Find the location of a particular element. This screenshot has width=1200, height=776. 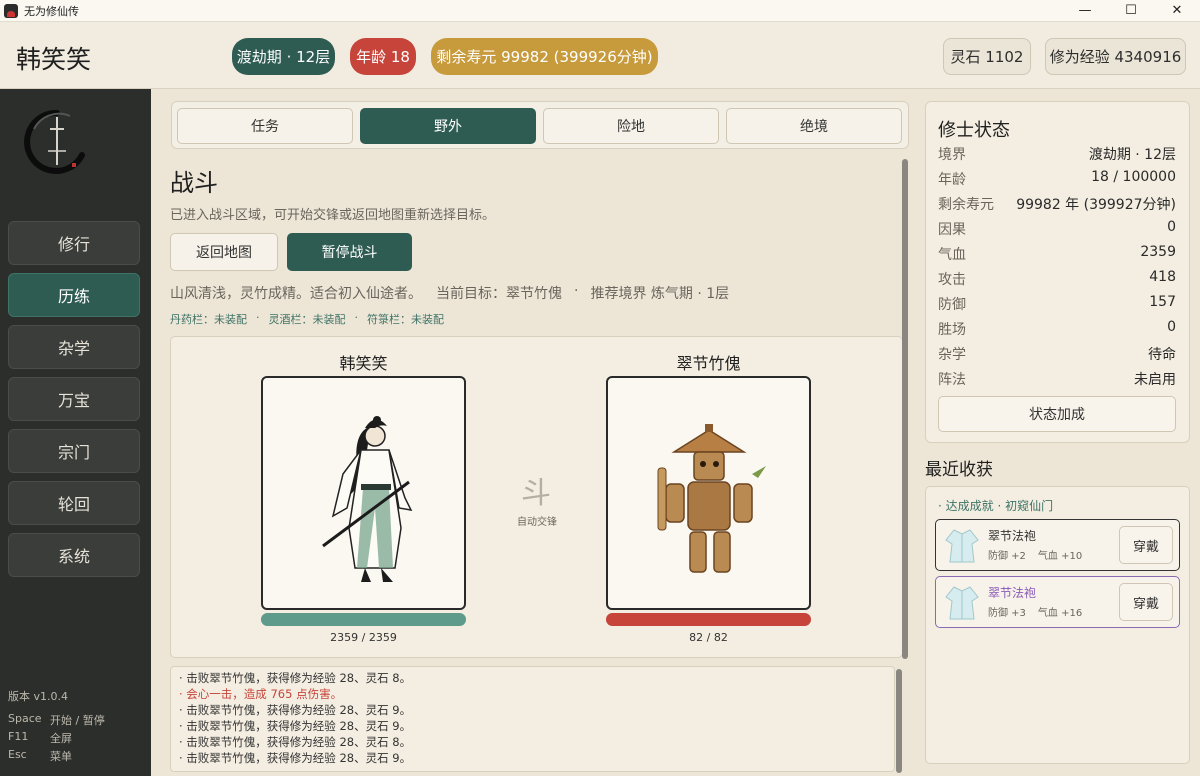

status-row-karma: 因果 0 is located at coordinates (1057, 230).